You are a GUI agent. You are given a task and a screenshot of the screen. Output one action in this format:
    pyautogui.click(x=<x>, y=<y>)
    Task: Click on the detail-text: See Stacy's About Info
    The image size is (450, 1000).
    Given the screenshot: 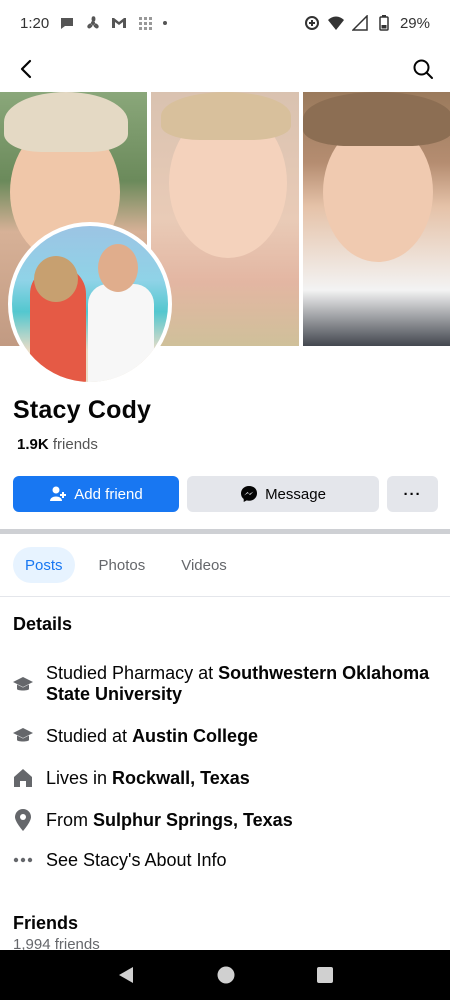 What is the action you would take?
    pyautogui.click(x=136, y=860)
    